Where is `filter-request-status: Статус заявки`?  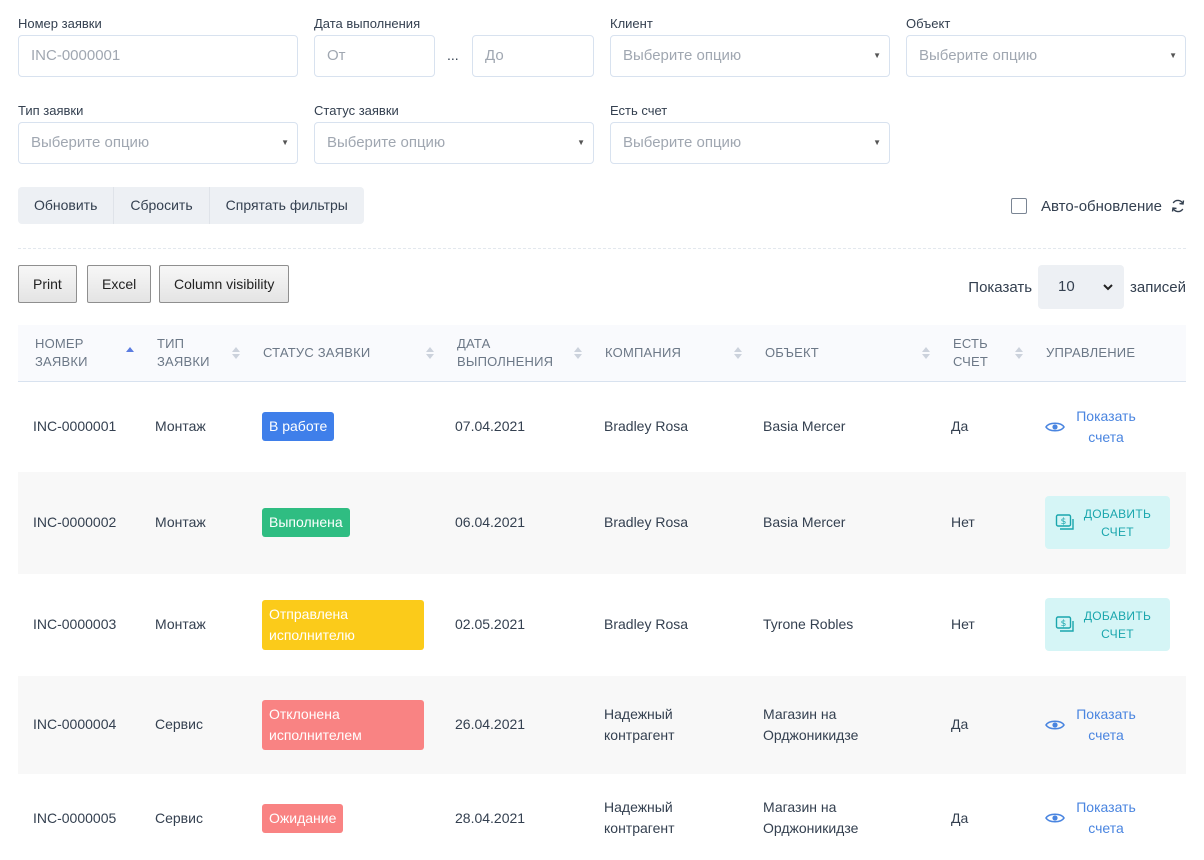 filter-request-status: Статус заявки is located at coordinates (454, 111).